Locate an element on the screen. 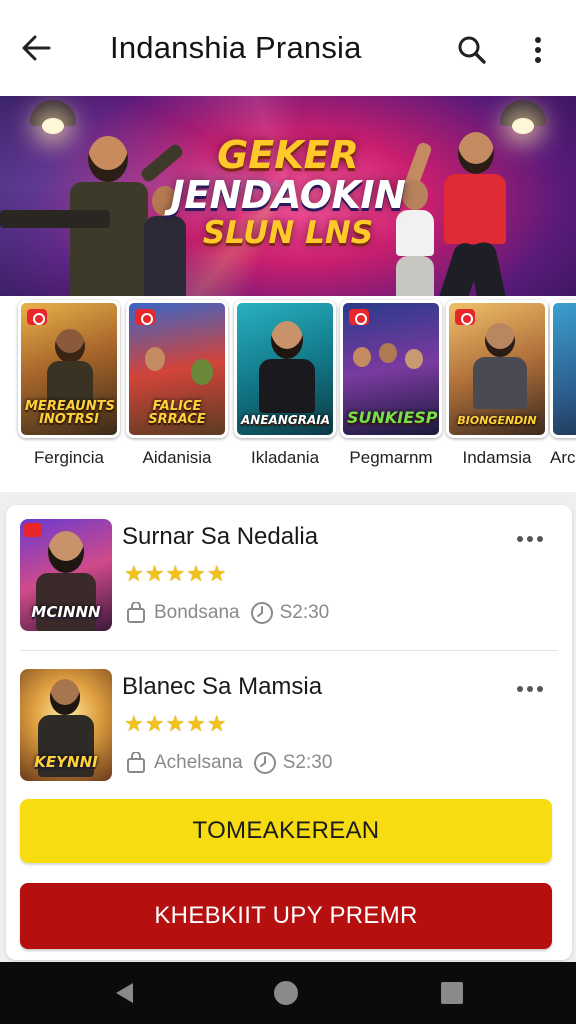  list-item-meta: Achelsana S2:30 is located at coordinates (228, 763).